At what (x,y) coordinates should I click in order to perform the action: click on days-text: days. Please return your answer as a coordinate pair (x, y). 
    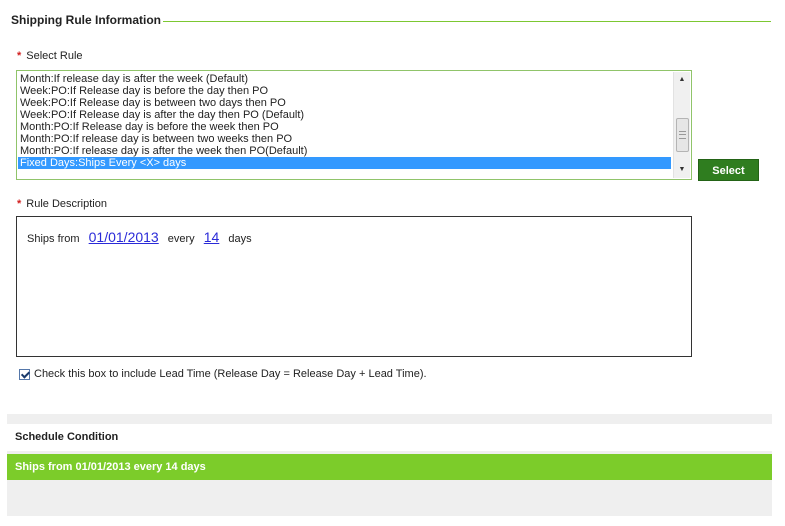
    Looking at the image, I should click on (240, 239).